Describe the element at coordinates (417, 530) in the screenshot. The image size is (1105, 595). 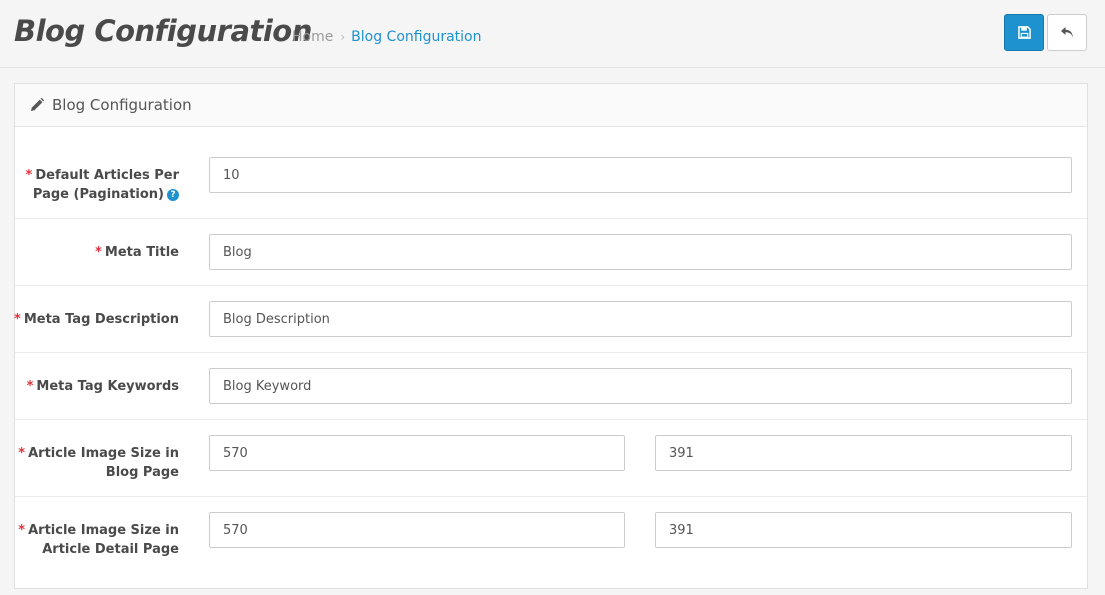
I see `article-detail-image-width-input: 570` at that location.